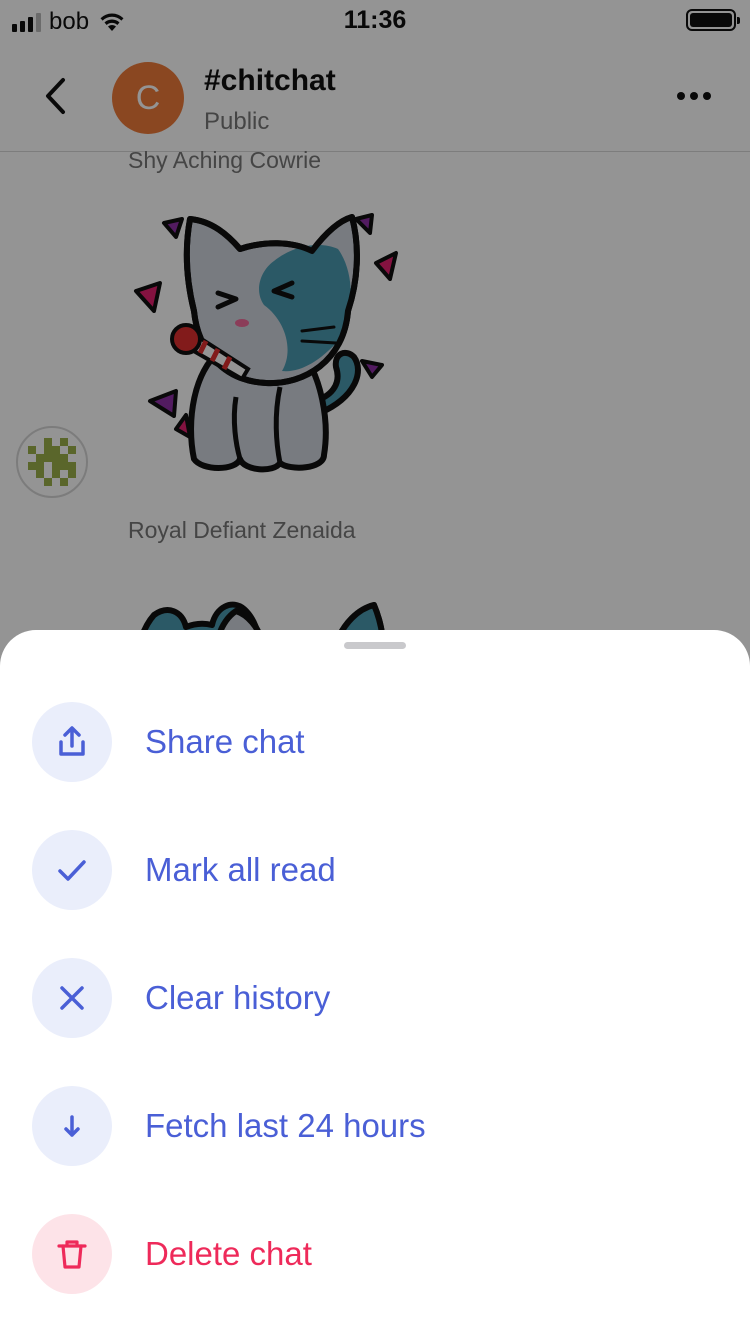  Describe the element at coordinates (238, 997) in the screenshot. I see `clear-history-label: Clear history` at that location.